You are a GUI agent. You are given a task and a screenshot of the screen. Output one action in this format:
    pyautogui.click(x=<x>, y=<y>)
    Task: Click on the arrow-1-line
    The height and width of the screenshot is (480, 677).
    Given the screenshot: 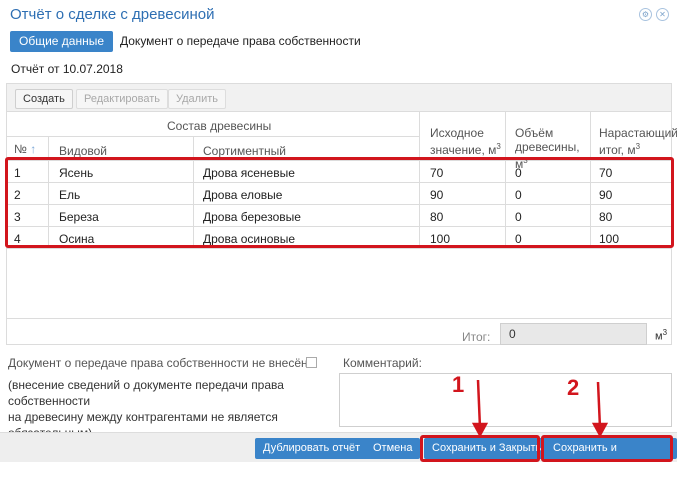 What is the action you would take?
    pyautogui.click(x=479, y=404)
    